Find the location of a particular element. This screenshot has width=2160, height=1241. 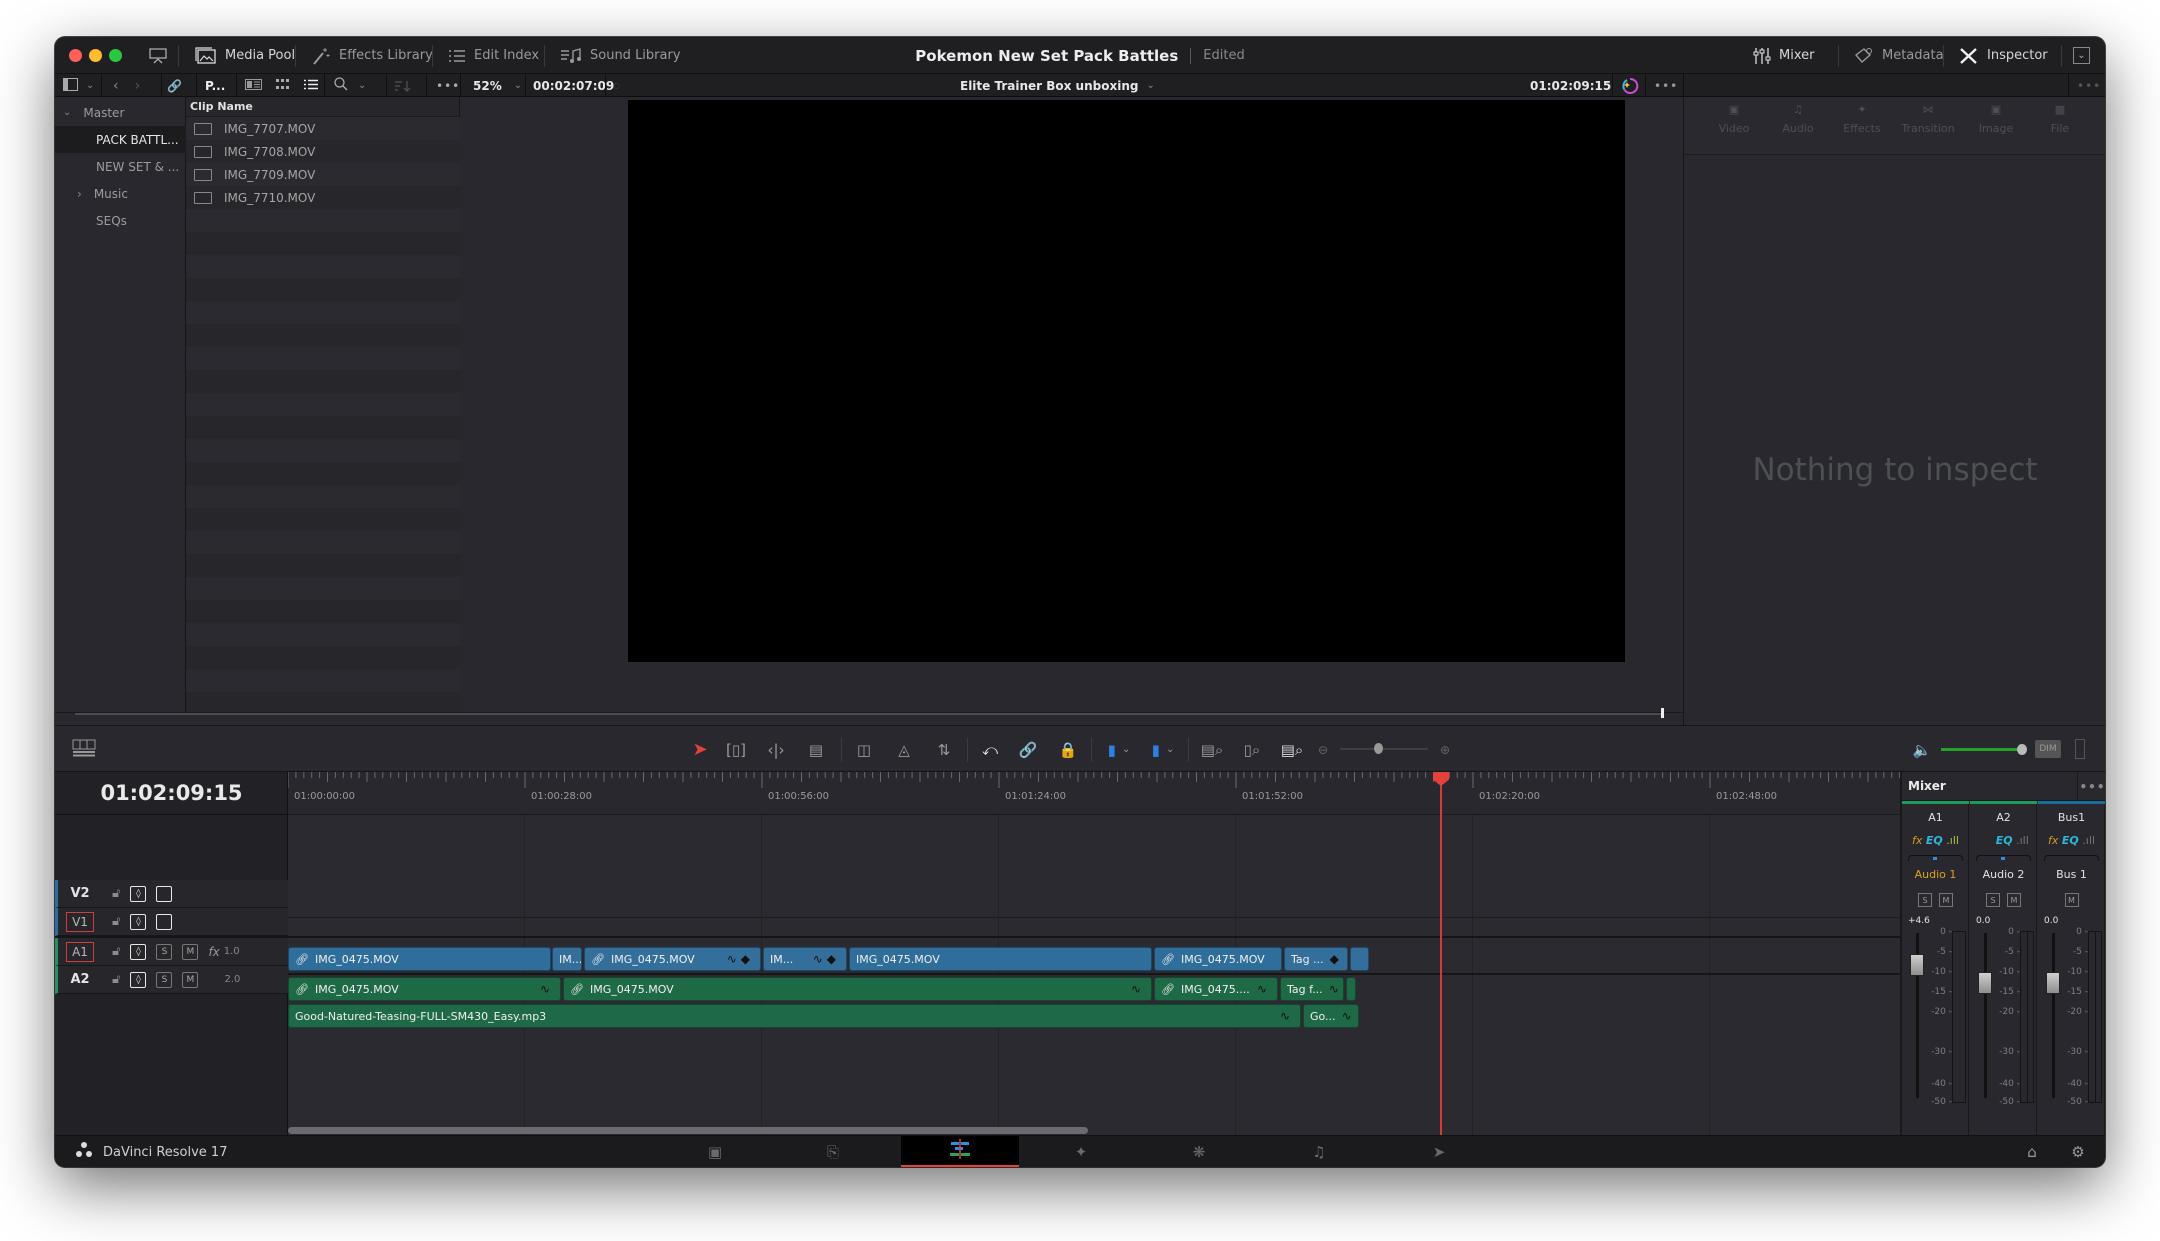

zoom-window-button is located at coordinates (115, 55).